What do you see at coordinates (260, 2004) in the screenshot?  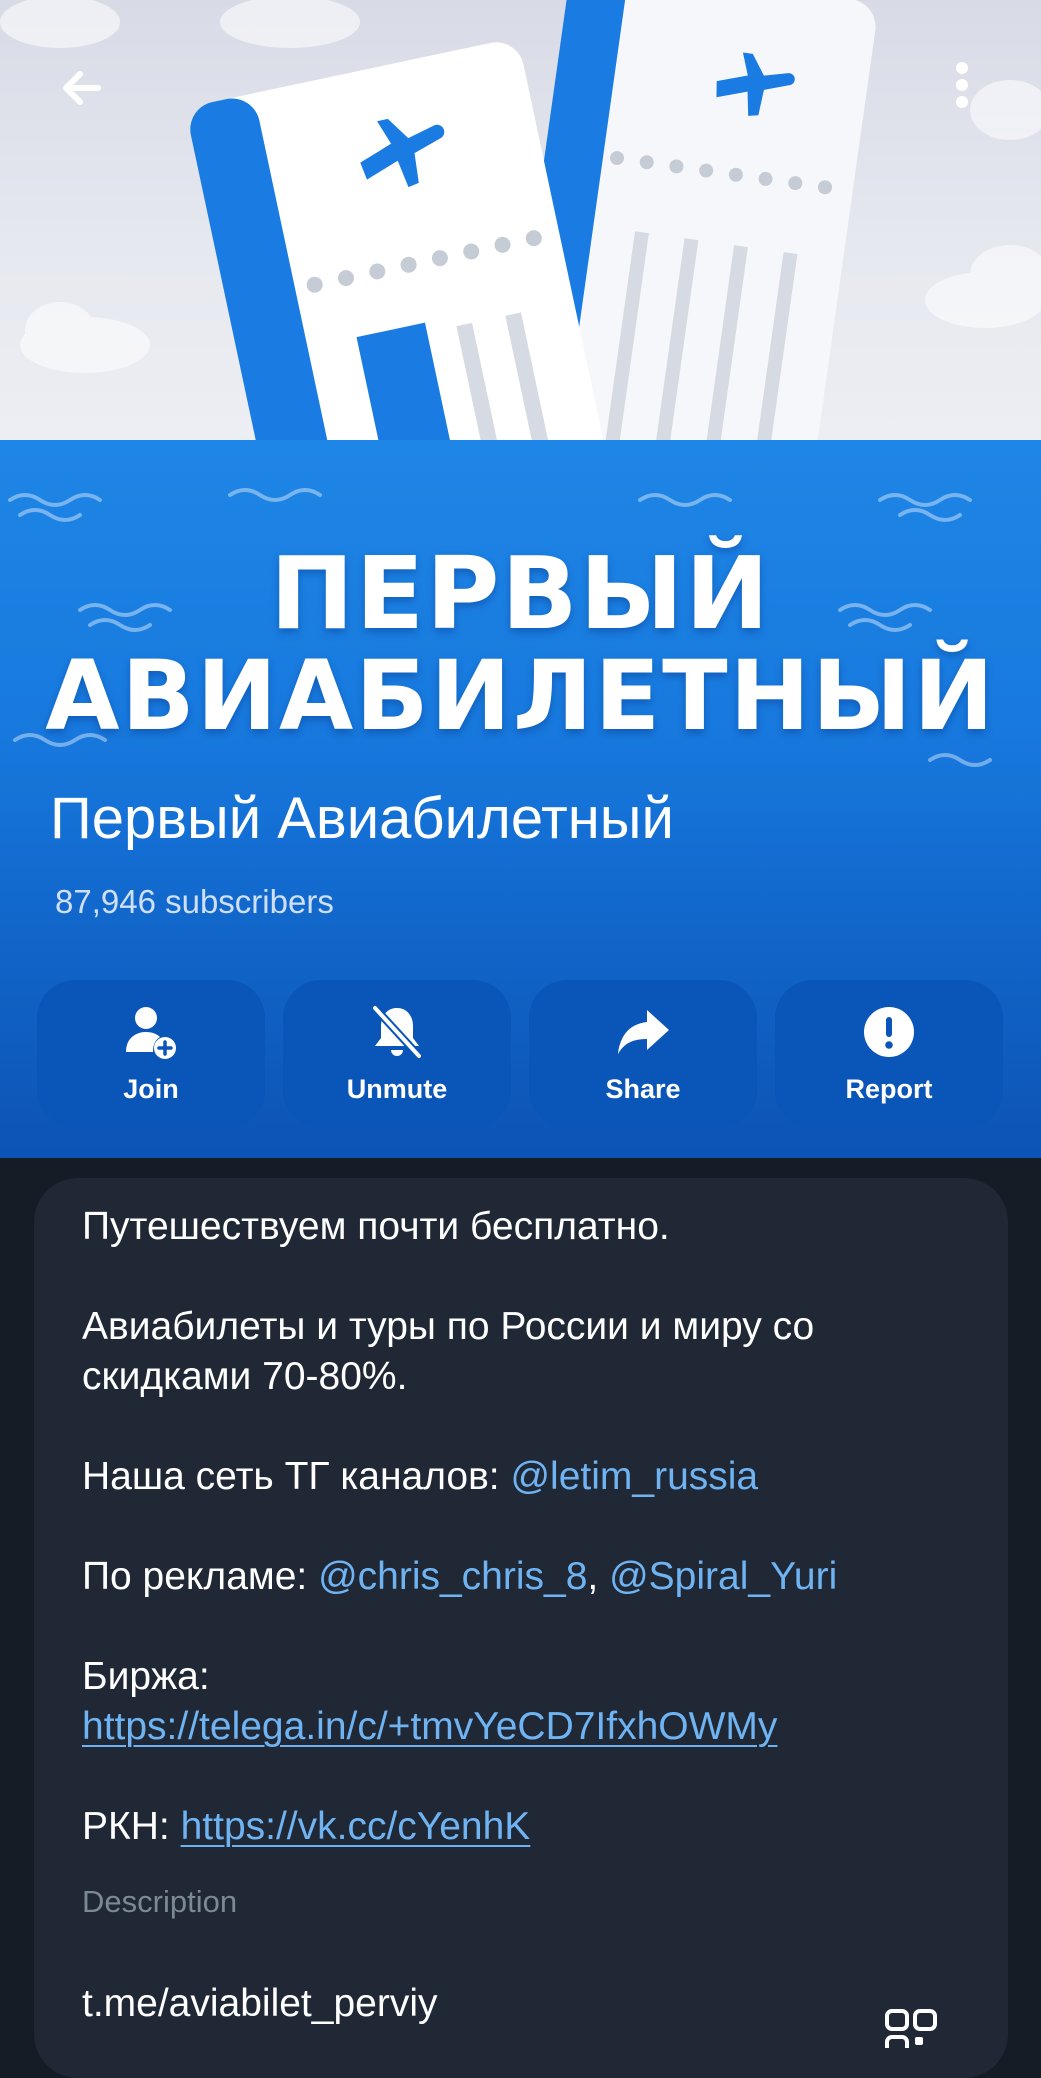 I see `channel-link: t.me/aviabilet_perviy` at bounding box center [260, 2004].